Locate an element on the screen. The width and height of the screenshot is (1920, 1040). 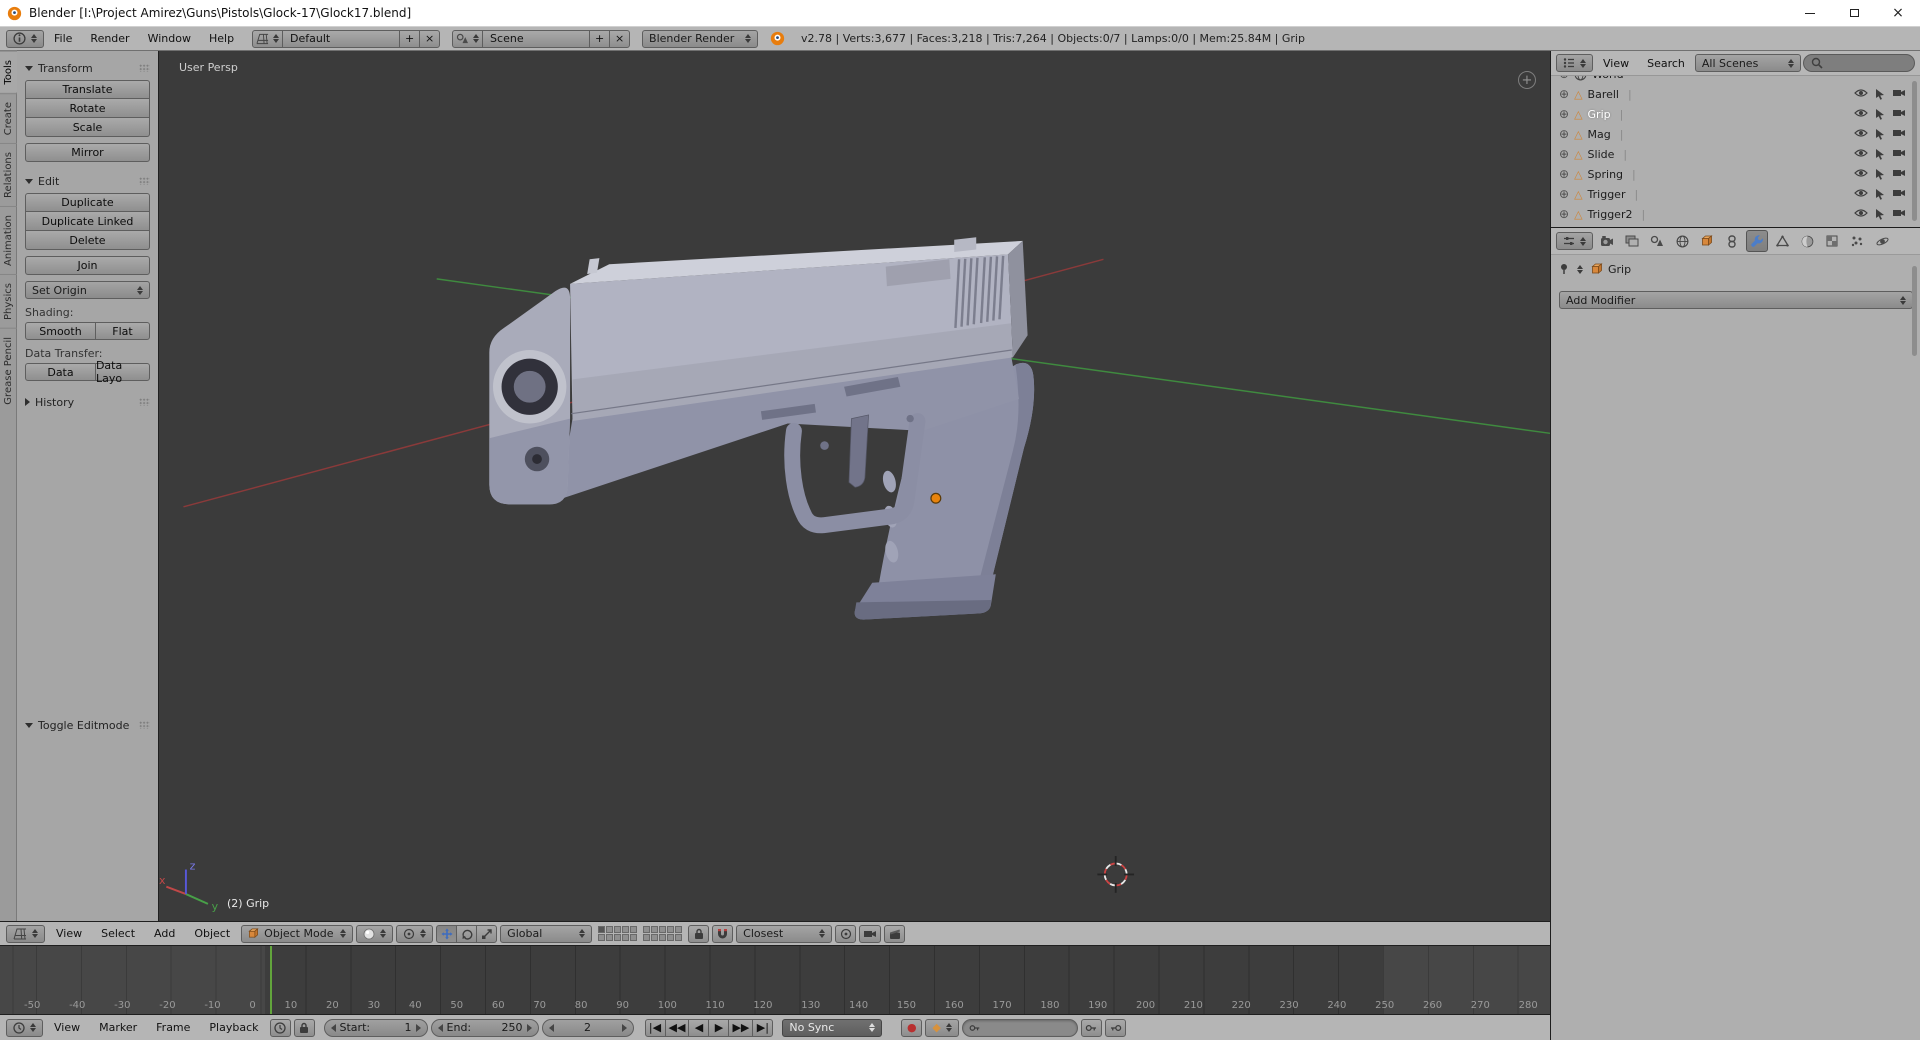
use-preview-range-button is located at coordinates (280, 1027).